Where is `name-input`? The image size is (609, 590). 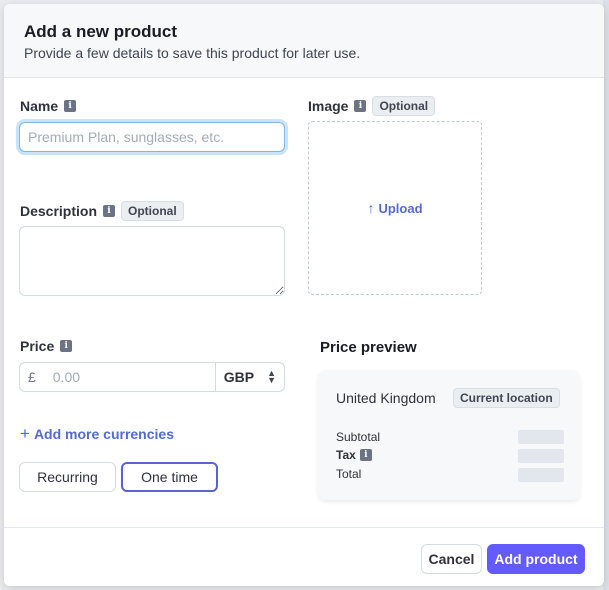
name-input is located at coordinates (152, 137).